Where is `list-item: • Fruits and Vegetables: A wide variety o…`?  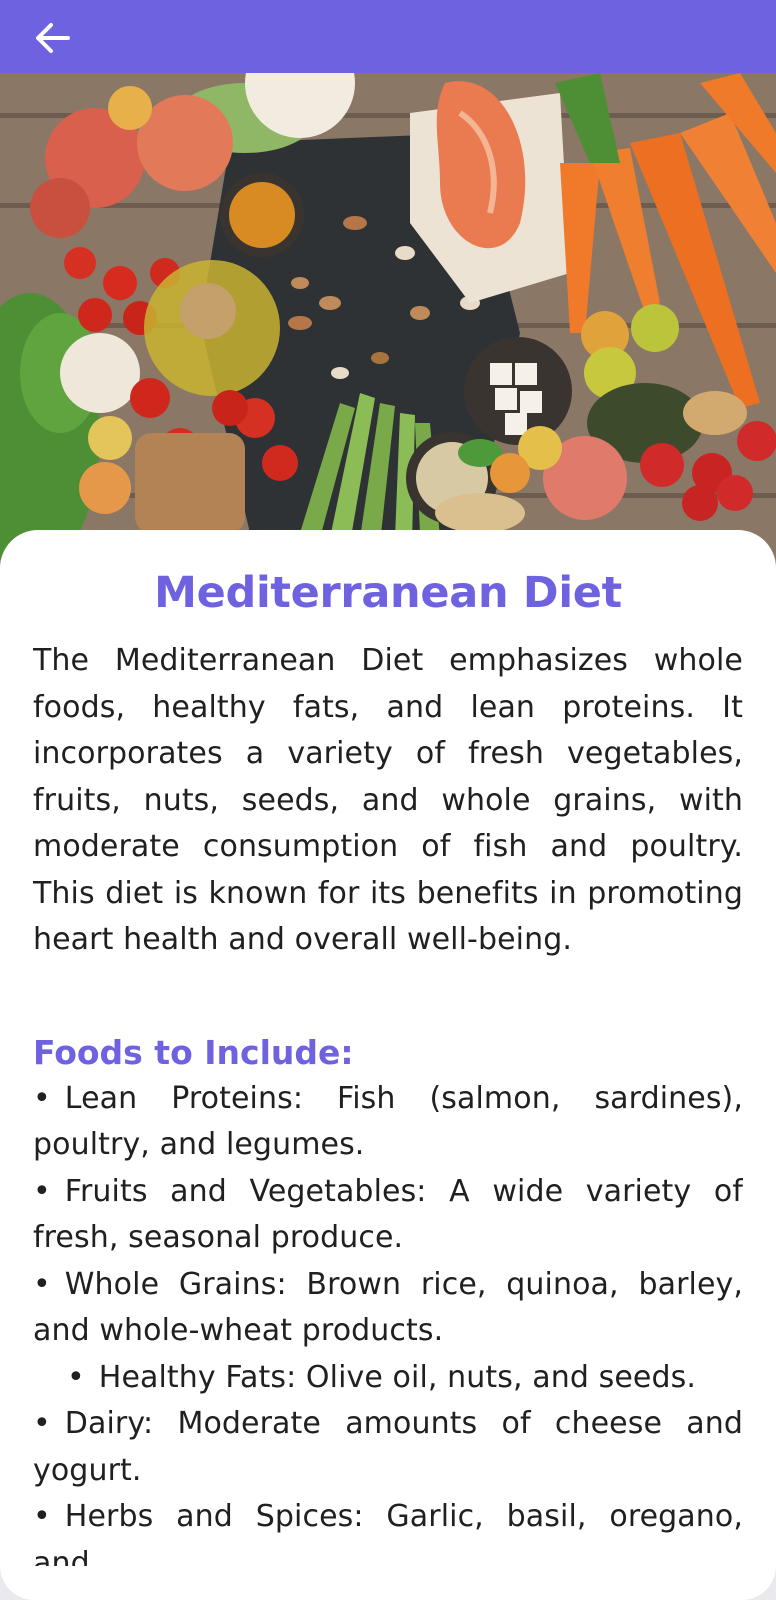
list-item: • Fruits and Vegetables: A wide variety o… is located at coordinates (388, 1215).